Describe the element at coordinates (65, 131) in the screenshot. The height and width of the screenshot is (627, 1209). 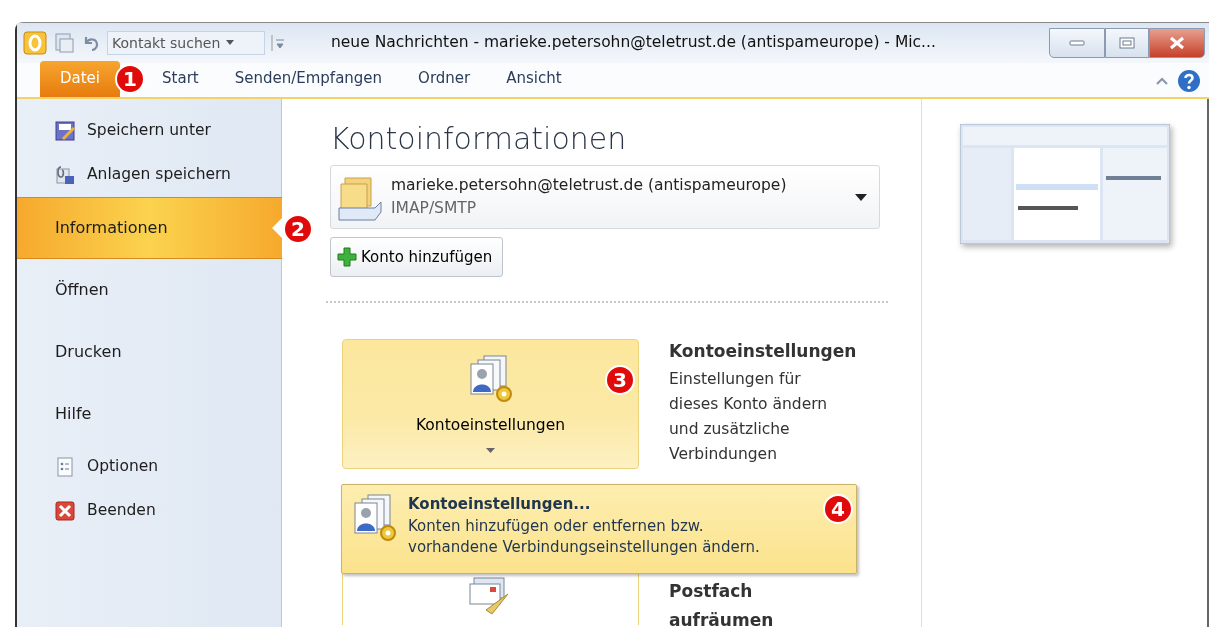
I see `save-as-icon` at that location.